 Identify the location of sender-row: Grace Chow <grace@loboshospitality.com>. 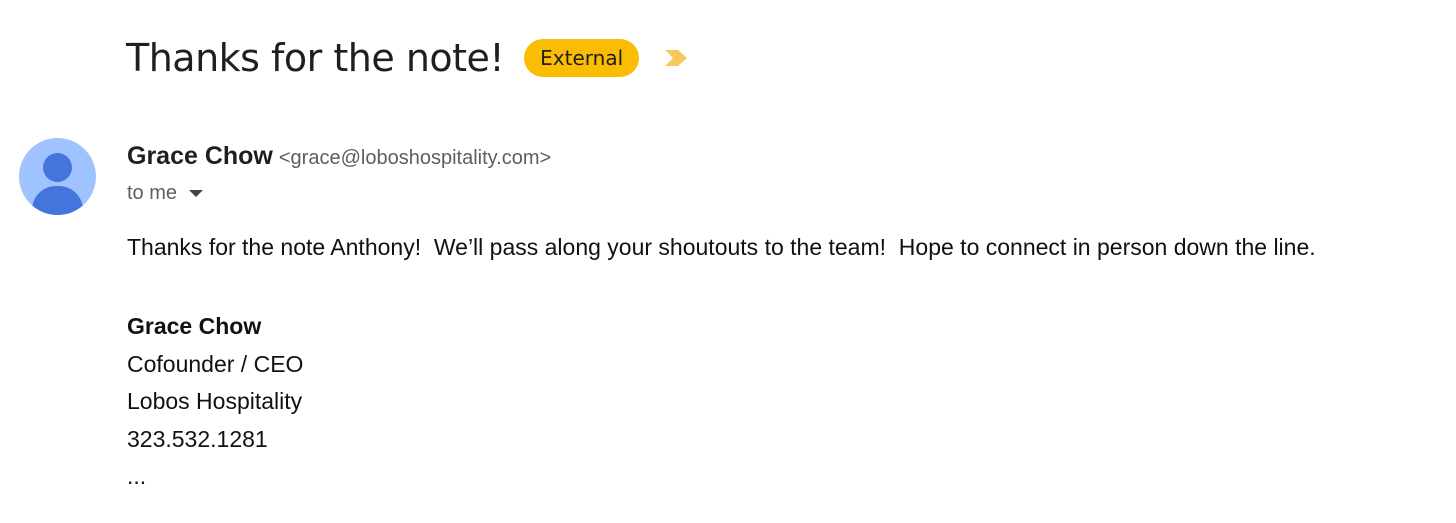
(339, 156).